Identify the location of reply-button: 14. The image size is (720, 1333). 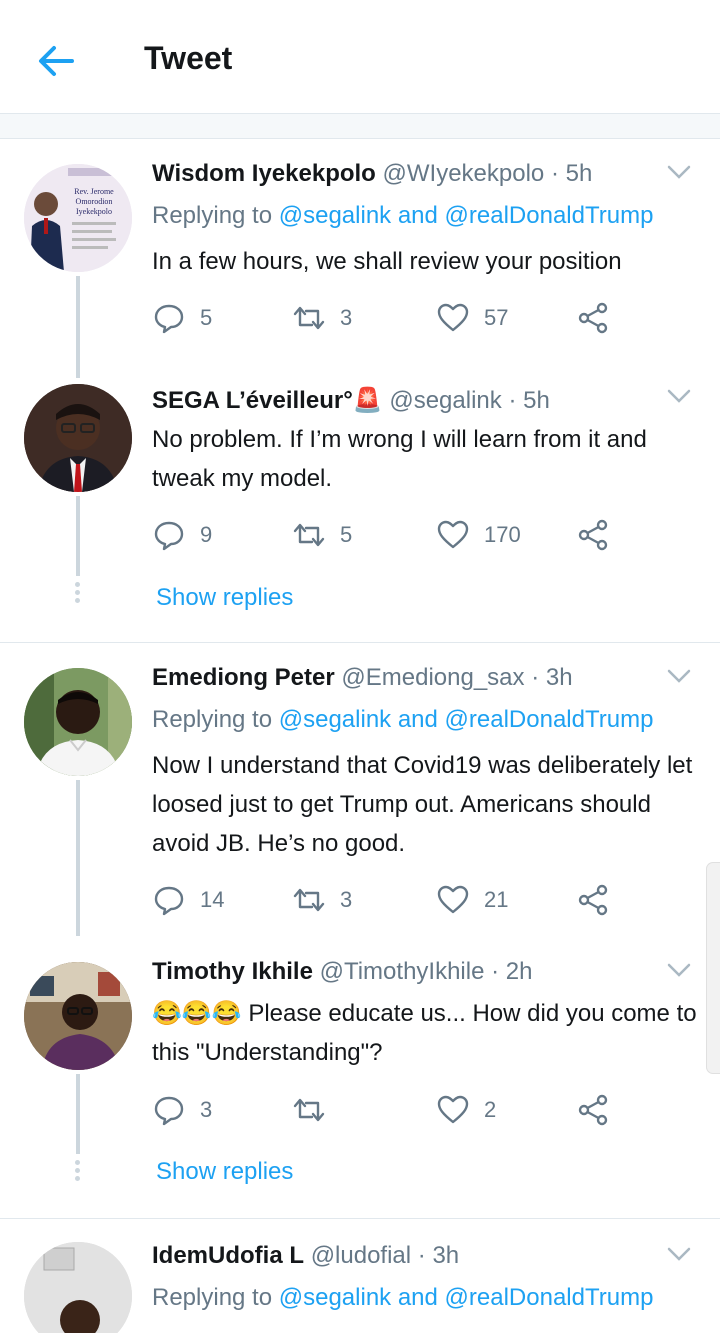
(188, 900).